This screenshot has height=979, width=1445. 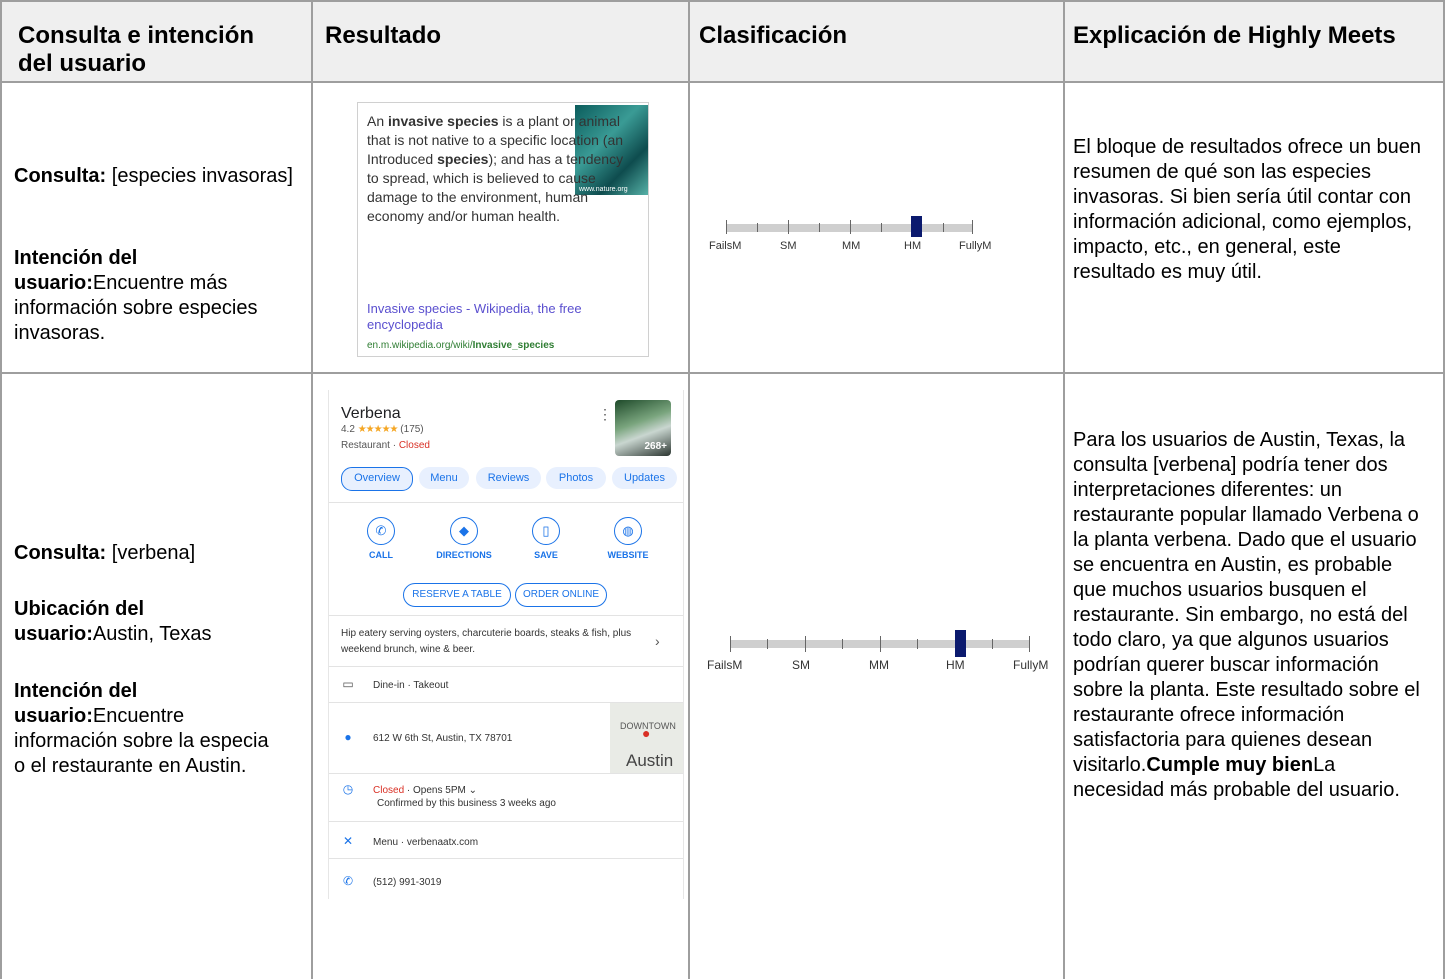 I want to click on explanation-verdict: Cumple muy bien, so click(x=1230, y=765).